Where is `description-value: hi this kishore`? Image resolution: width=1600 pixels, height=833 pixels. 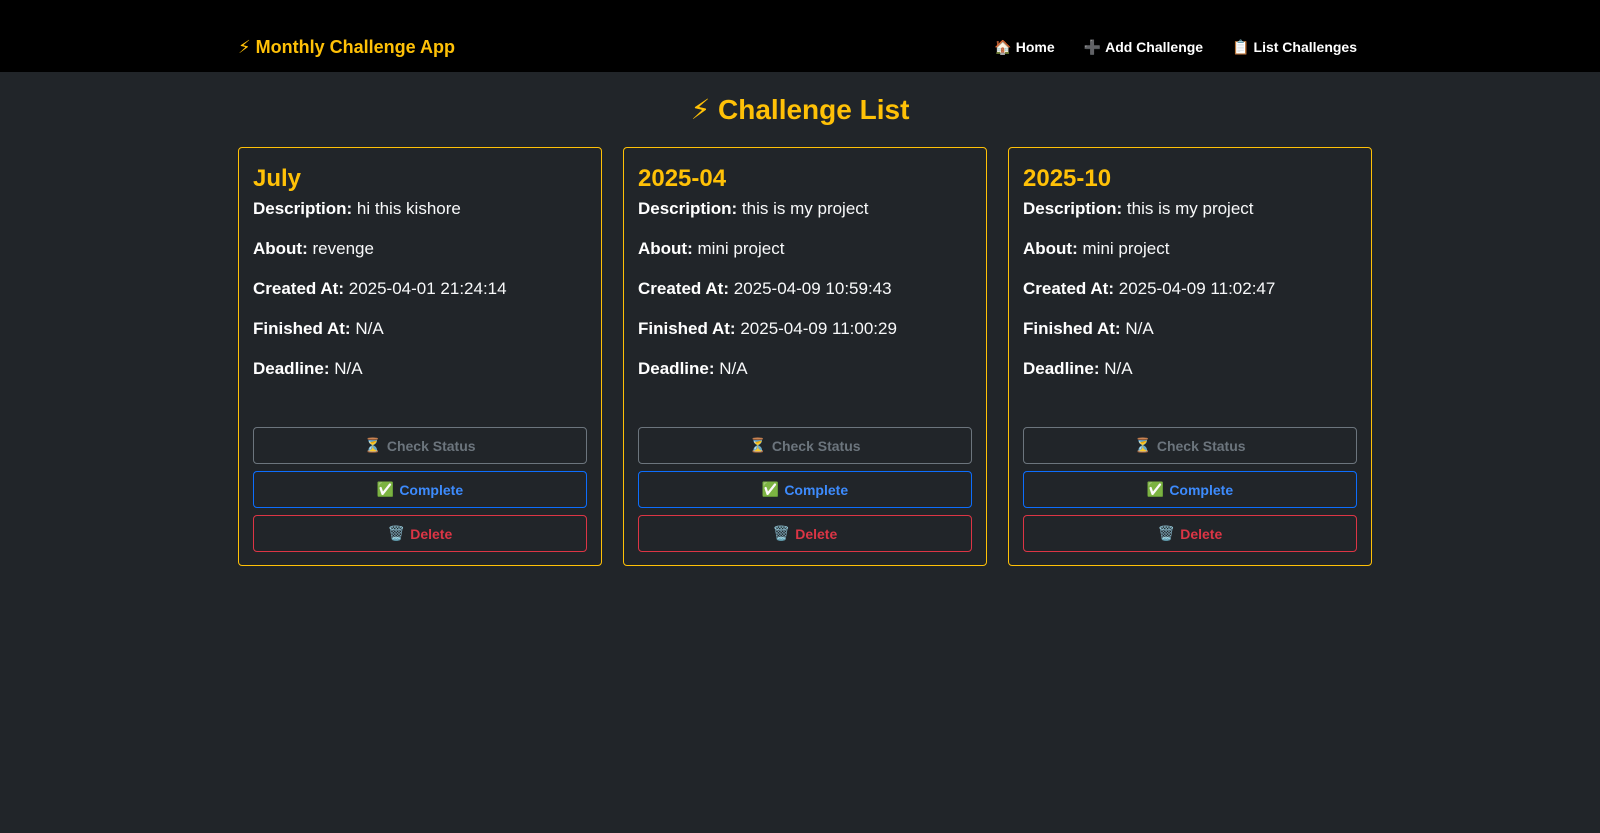
description-value: hi this kishore is located at coordinates (408, 208).